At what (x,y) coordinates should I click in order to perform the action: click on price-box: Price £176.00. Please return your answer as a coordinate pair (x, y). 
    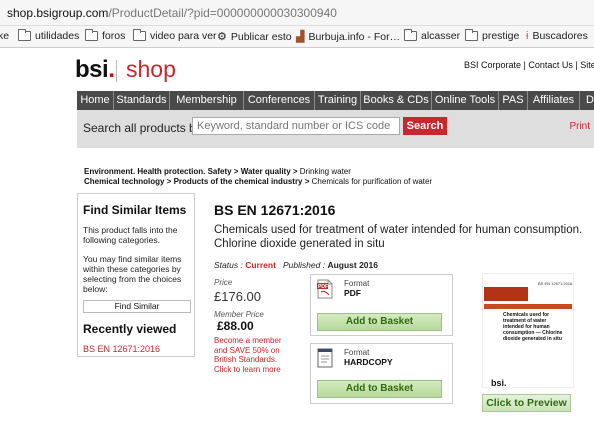
    Looking at the image, I should click on (237, 291).